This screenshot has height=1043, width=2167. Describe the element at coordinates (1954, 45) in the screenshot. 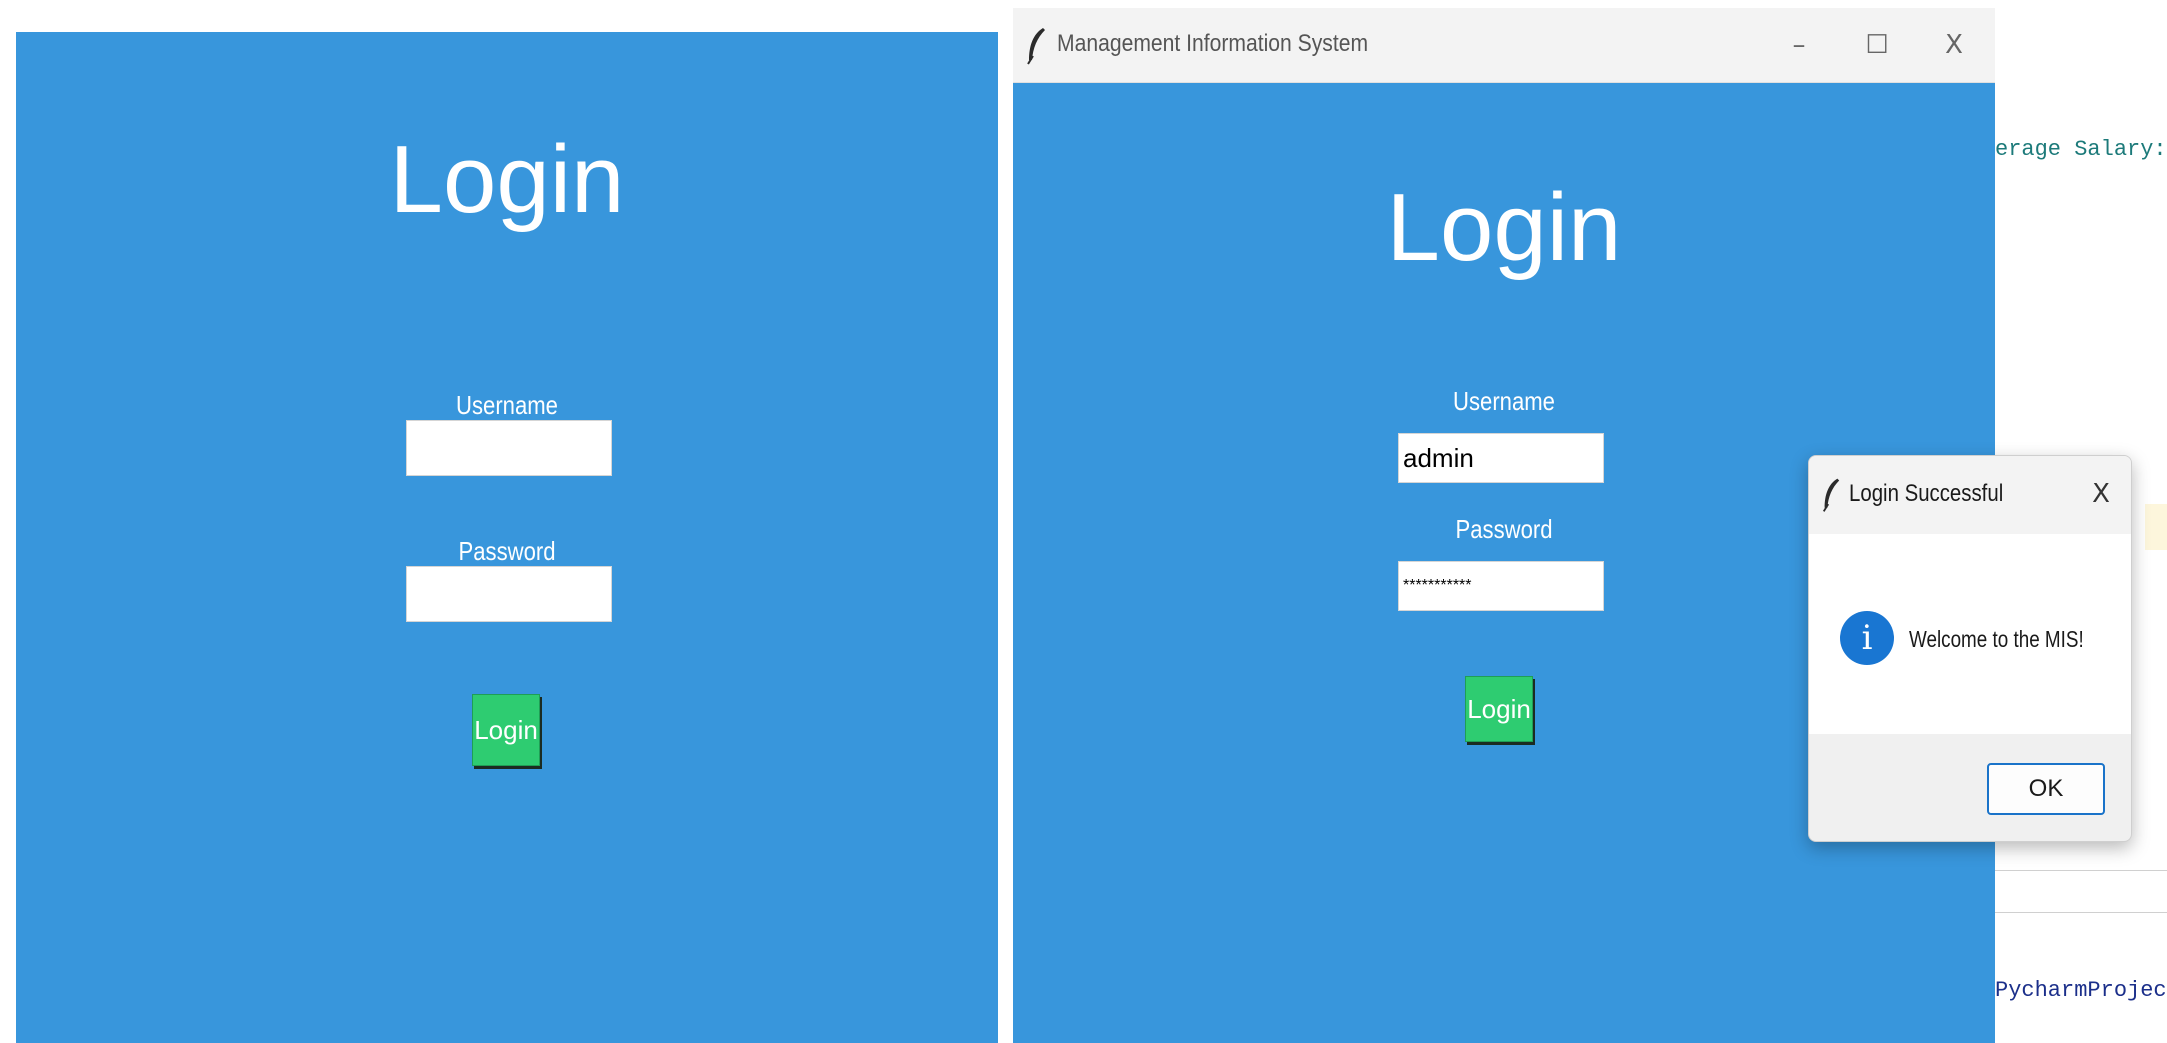

I see `close-button: X` at that location.